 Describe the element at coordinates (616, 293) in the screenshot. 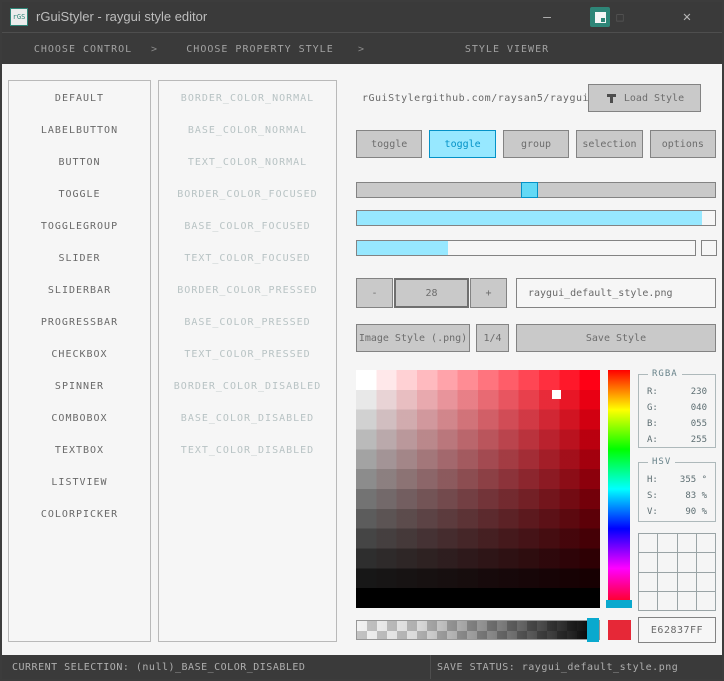

I see `filename-textbox: raygui_default_style.png` at that location.